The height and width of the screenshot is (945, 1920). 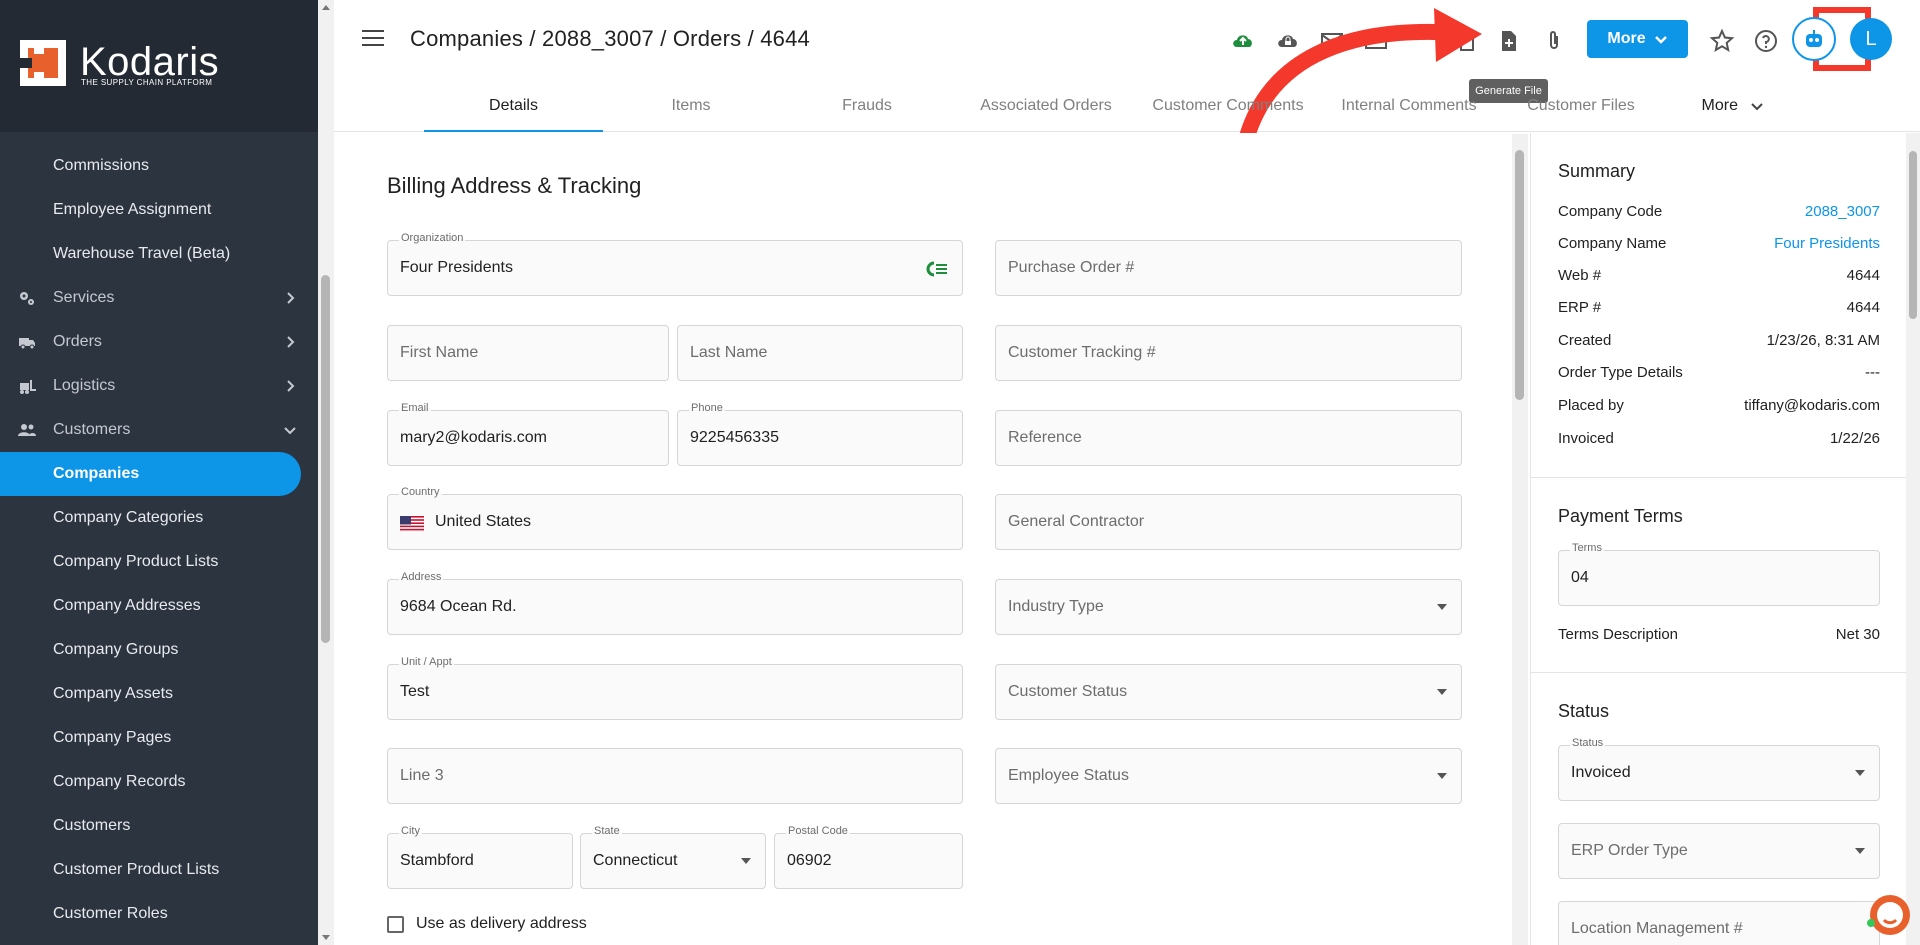 I want to click on gears-icon, so click(x=27, y=298).